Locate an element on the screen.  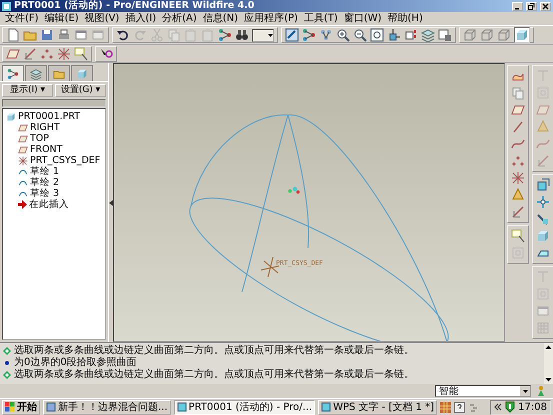
zoom-out-icon is located at coordinates (360, 35).